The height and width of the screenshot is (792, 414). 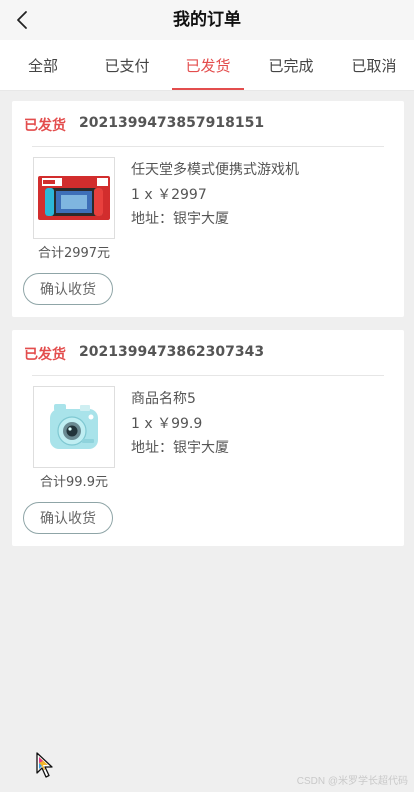 I want to click on order-number: 2021399473862307343, so click(x=172, y=352).